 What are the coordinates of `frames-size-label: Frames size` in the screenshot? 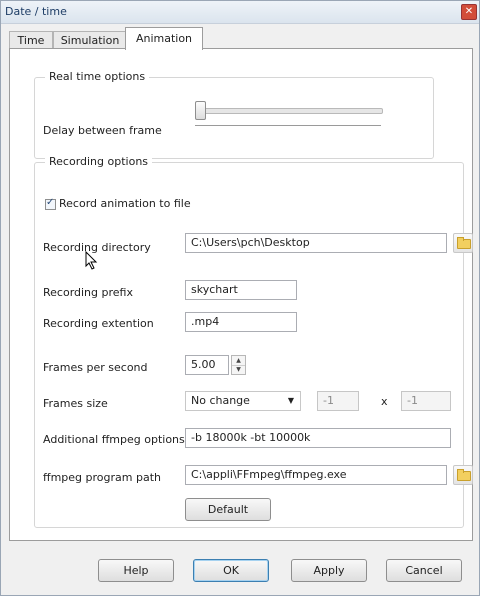 It's located at (75, 403).